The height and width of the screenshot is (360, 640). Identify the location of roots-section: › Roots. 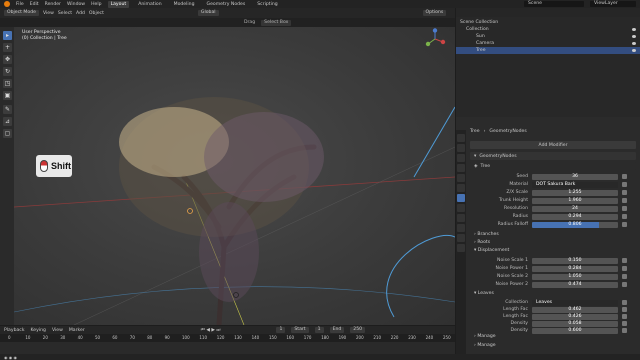
(482, 242).